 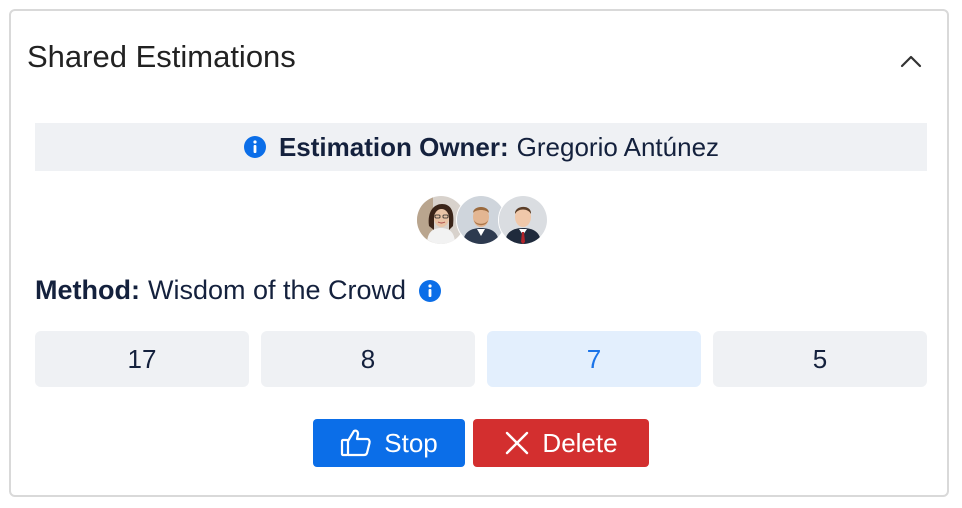 I want to click on method-value: Wisdom of the Crowd, so click(x=277, y=290).